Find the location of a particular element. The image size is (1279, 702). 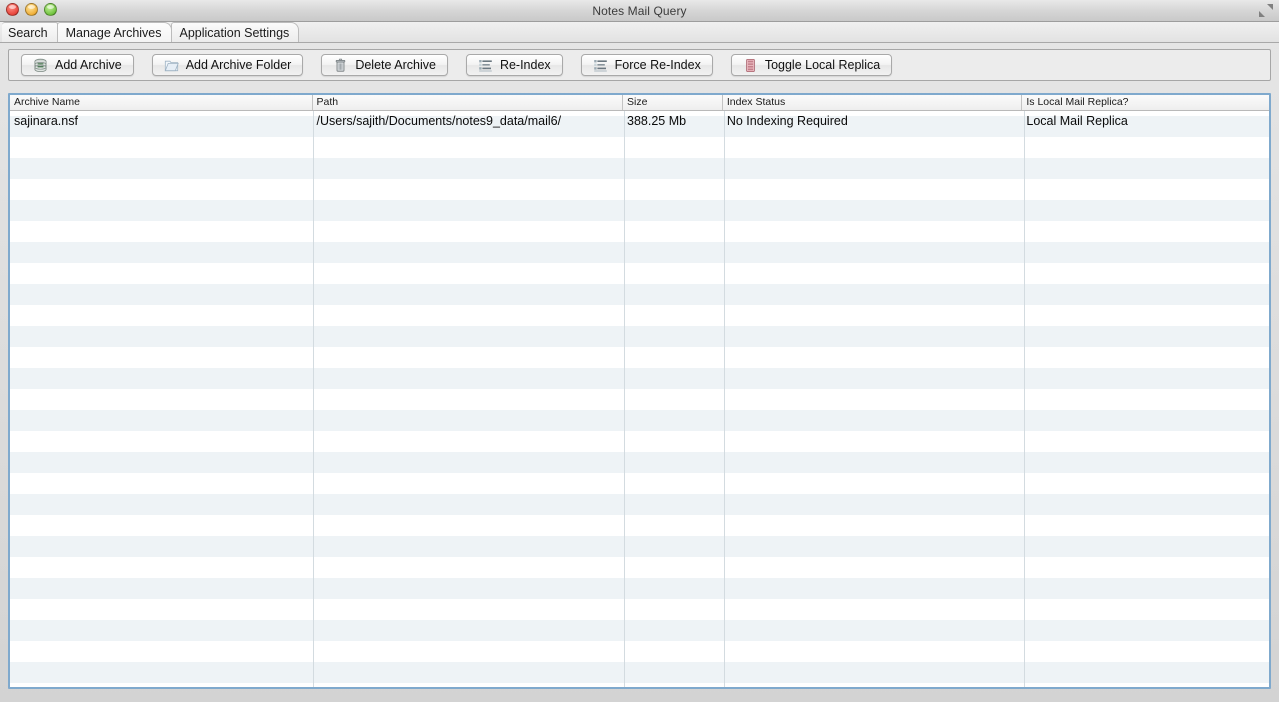

title-bar: Notes Mail Query is located at coordinates (639, 11).